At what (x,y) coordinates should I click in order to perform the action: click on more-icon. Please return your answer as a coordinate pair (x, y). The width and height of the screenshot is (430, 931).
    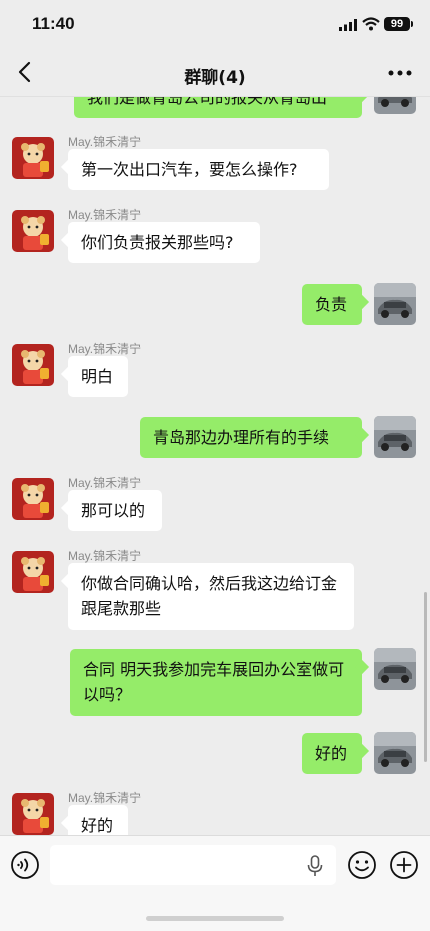
    Looking at the image, I should click on (400, 73).